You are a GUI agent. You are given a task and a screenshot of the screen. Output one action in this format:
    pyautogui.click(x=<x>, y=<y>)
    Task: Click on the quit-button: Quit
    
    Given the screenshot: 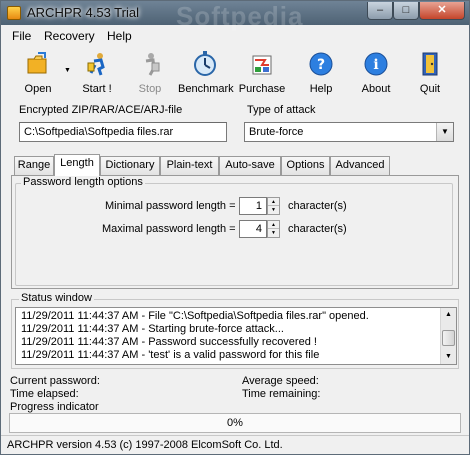 What is the action you would take?
    pyautogui.click(x=430, y=74)
    